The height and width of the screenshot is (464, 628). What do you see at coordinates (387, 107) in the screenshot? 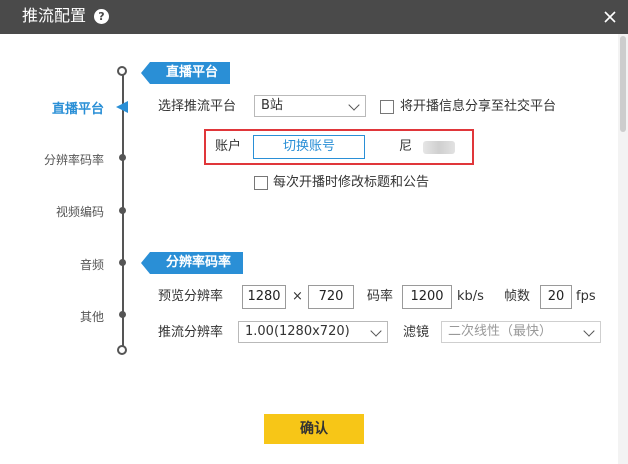
I see `share-social-checkbox` at bounding box center [387, 107].